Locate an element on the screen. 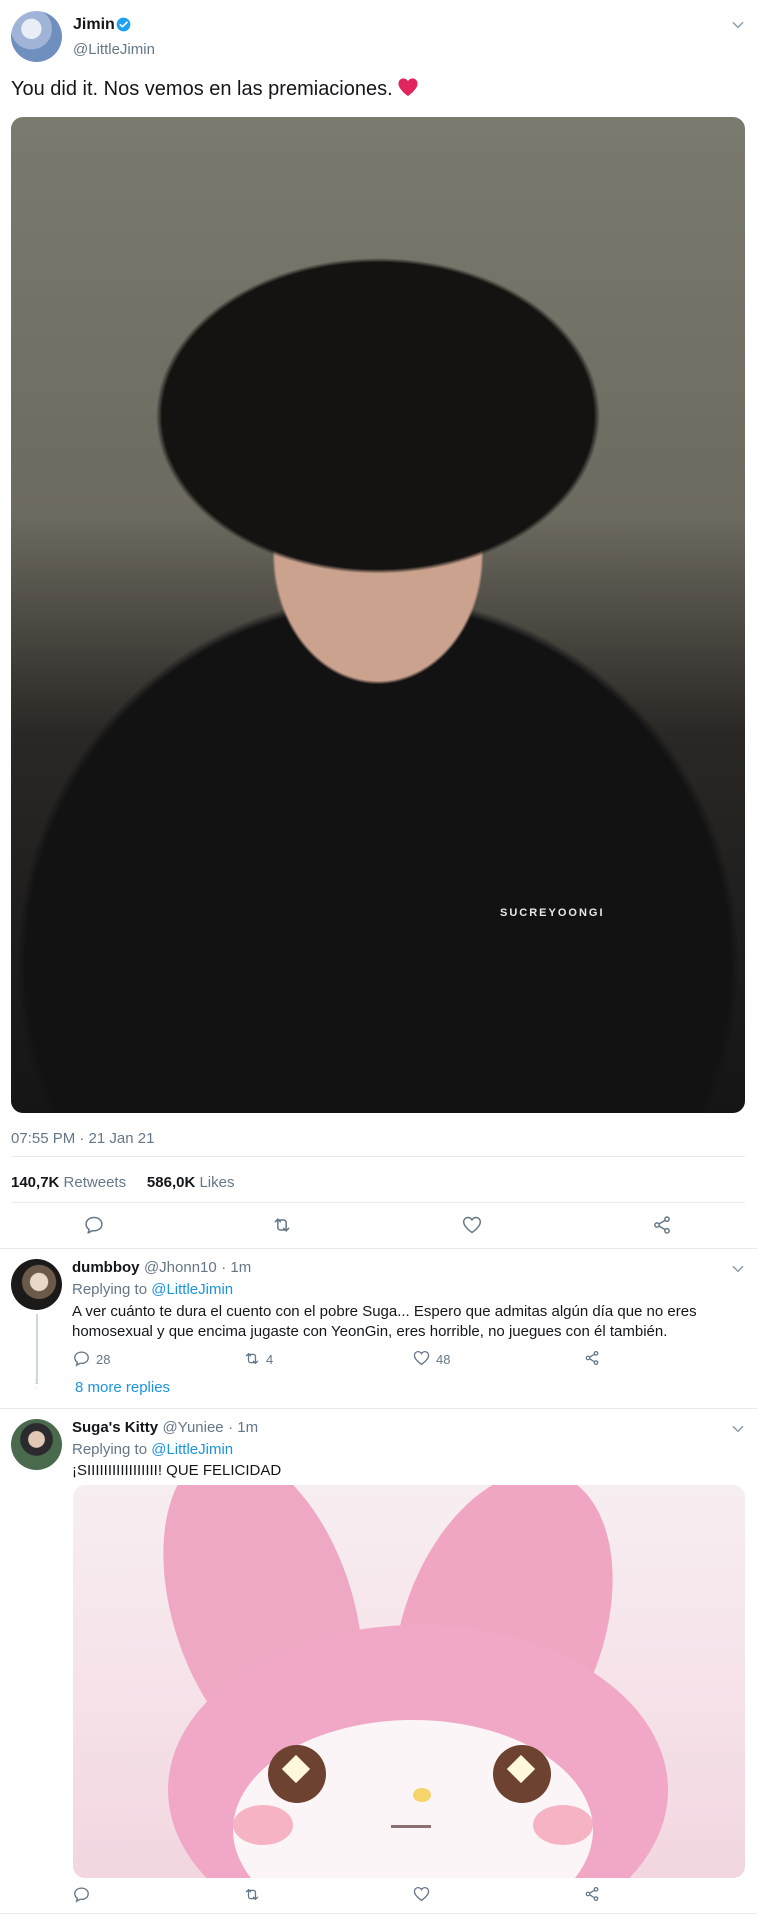 This screenshot has width=757, height=1920. retweets-stat: 140,7K Retweets is located at coordinates (68, 1182).